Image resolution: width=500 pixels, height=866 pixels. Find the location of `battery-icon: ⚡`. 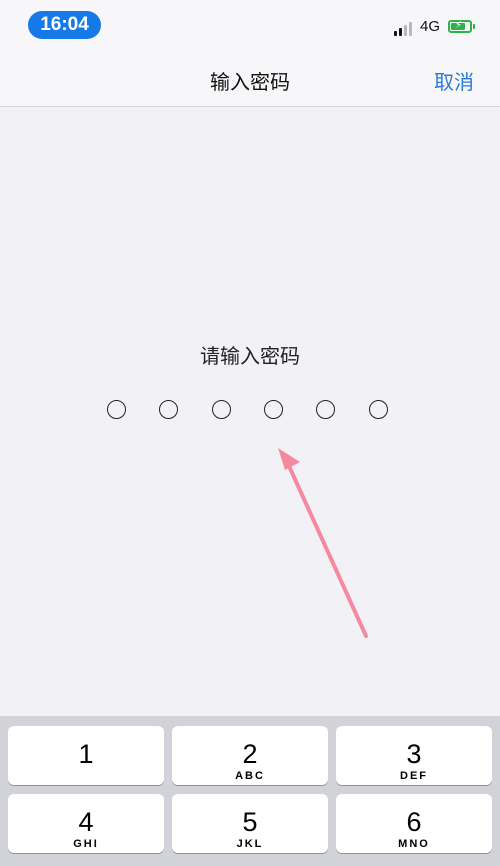

battery-icon: ⚡ is located at coordinates (460, 26).